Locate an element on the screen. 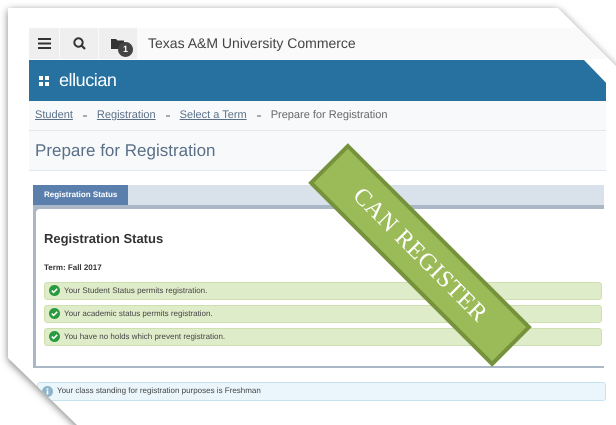  alert-text: Your academic status permits registration. is located at coordinates (138, 314).